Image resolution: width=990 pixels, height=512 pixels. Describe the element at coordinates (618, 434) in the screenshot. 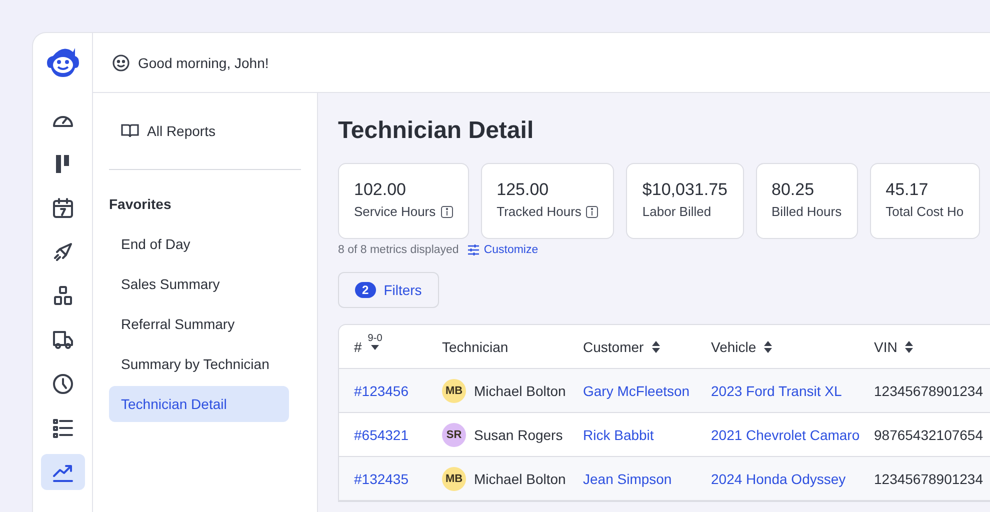

I see `customer-link: Rick Babbit` at that location.